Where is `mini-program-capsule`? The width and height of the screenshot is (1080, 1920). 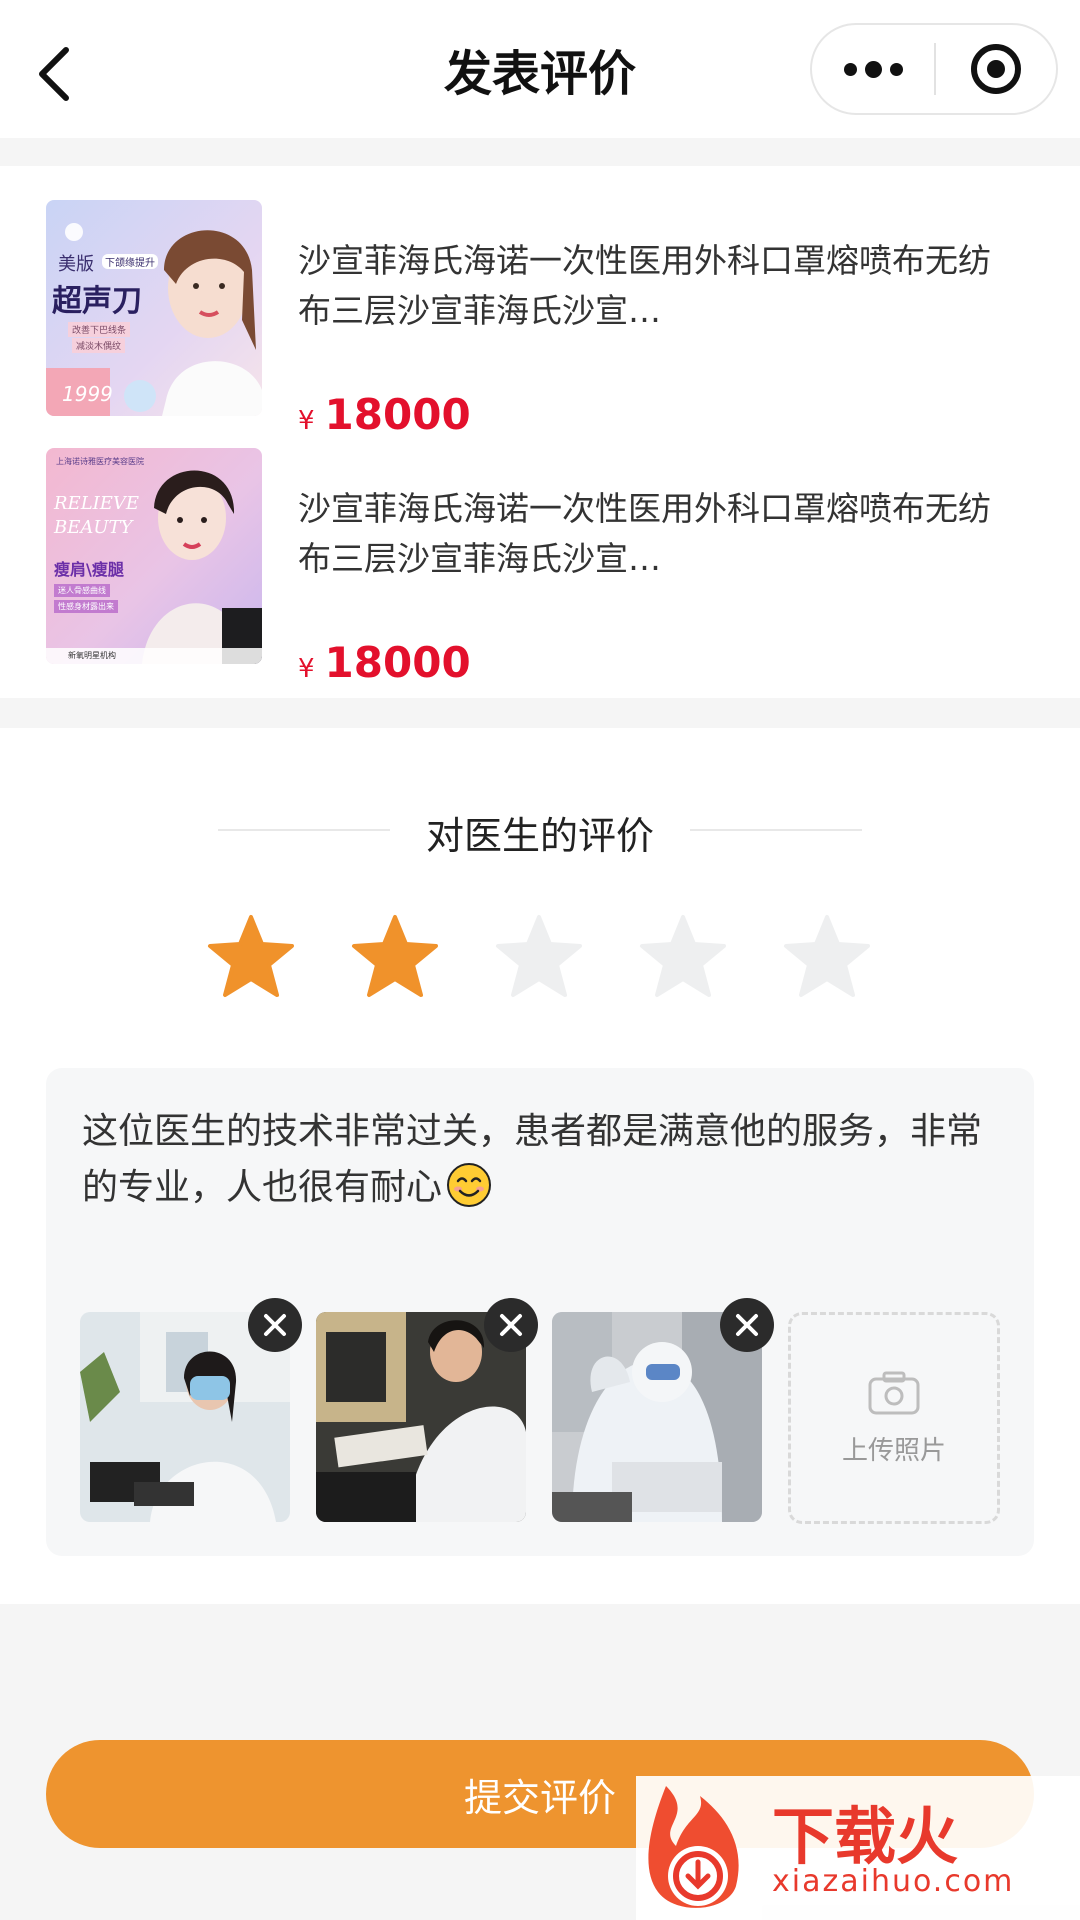
mini-program-capsule is located at coordinates (934, 69).